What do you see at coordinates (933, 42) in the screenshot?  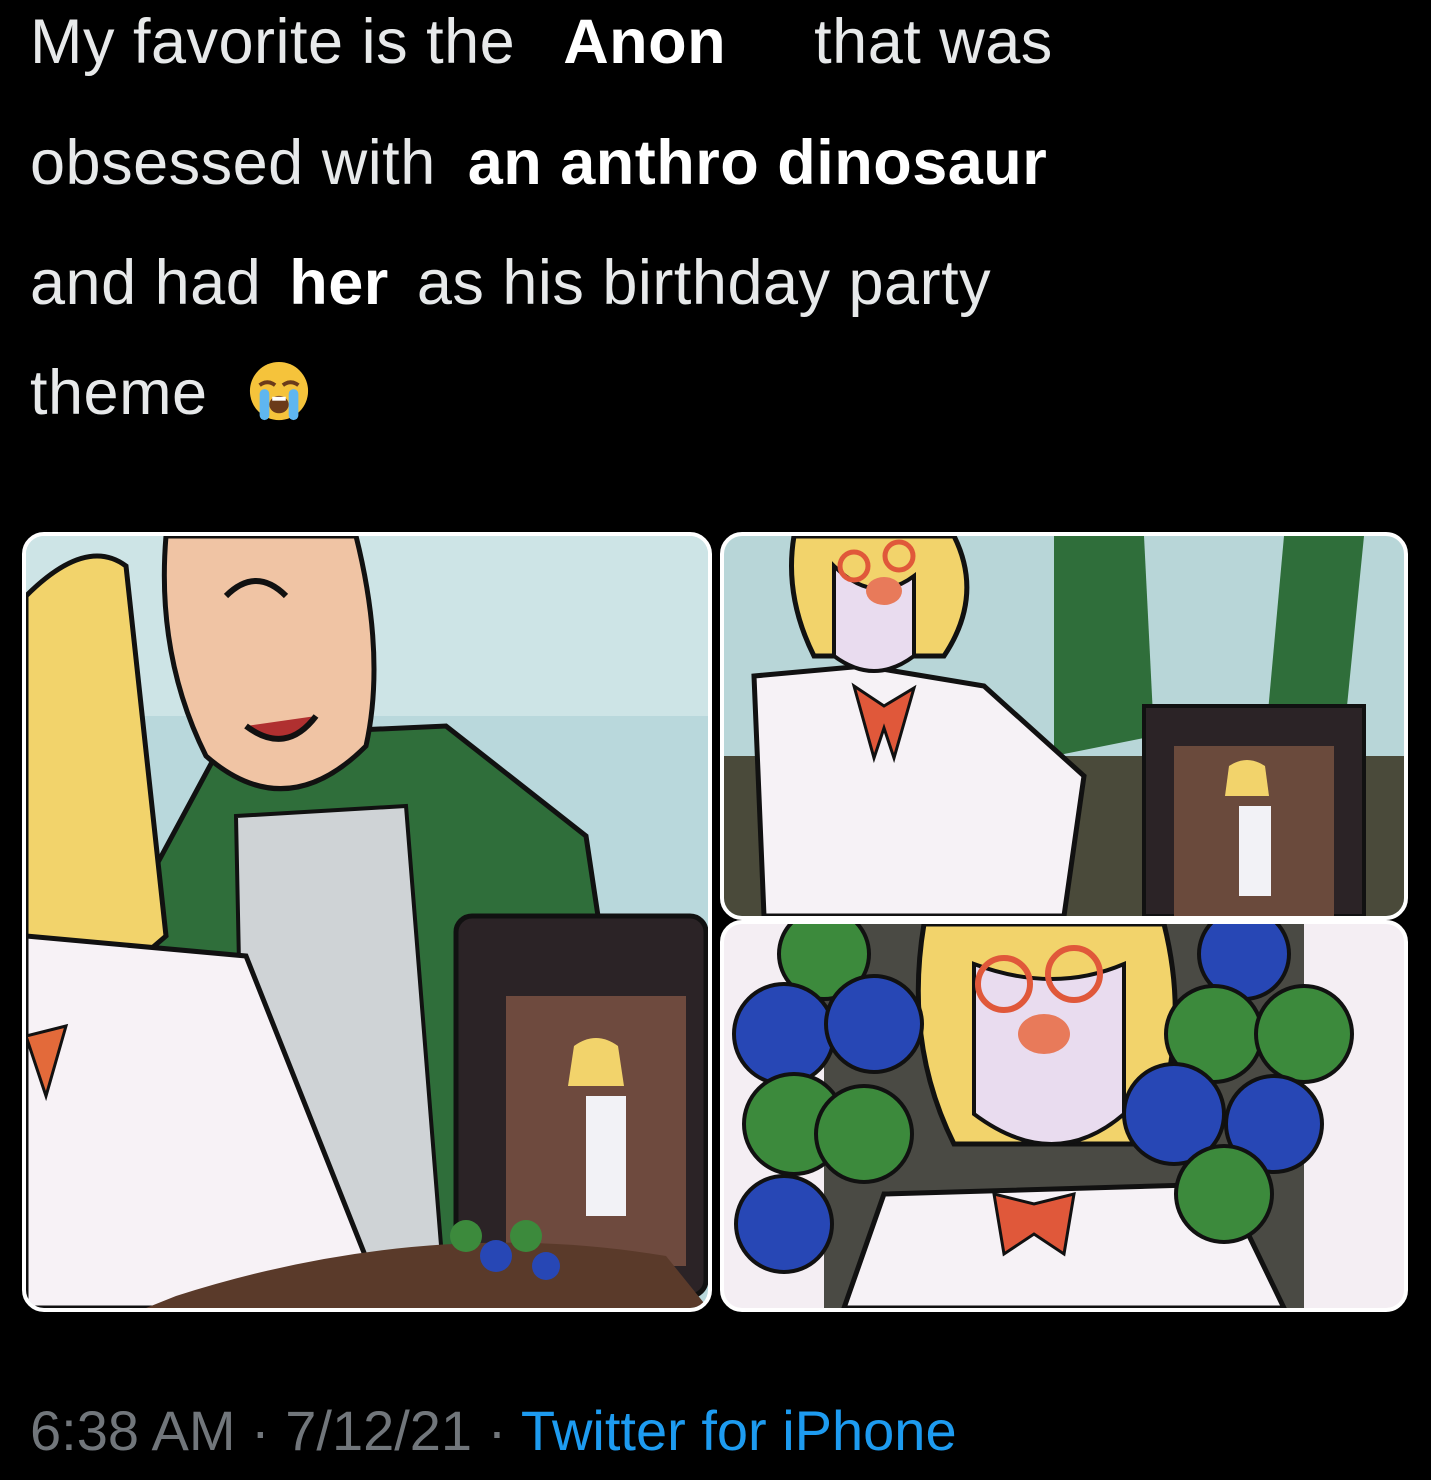 I see `tweet-text-segment: that was` at bounding box center [933, 42].